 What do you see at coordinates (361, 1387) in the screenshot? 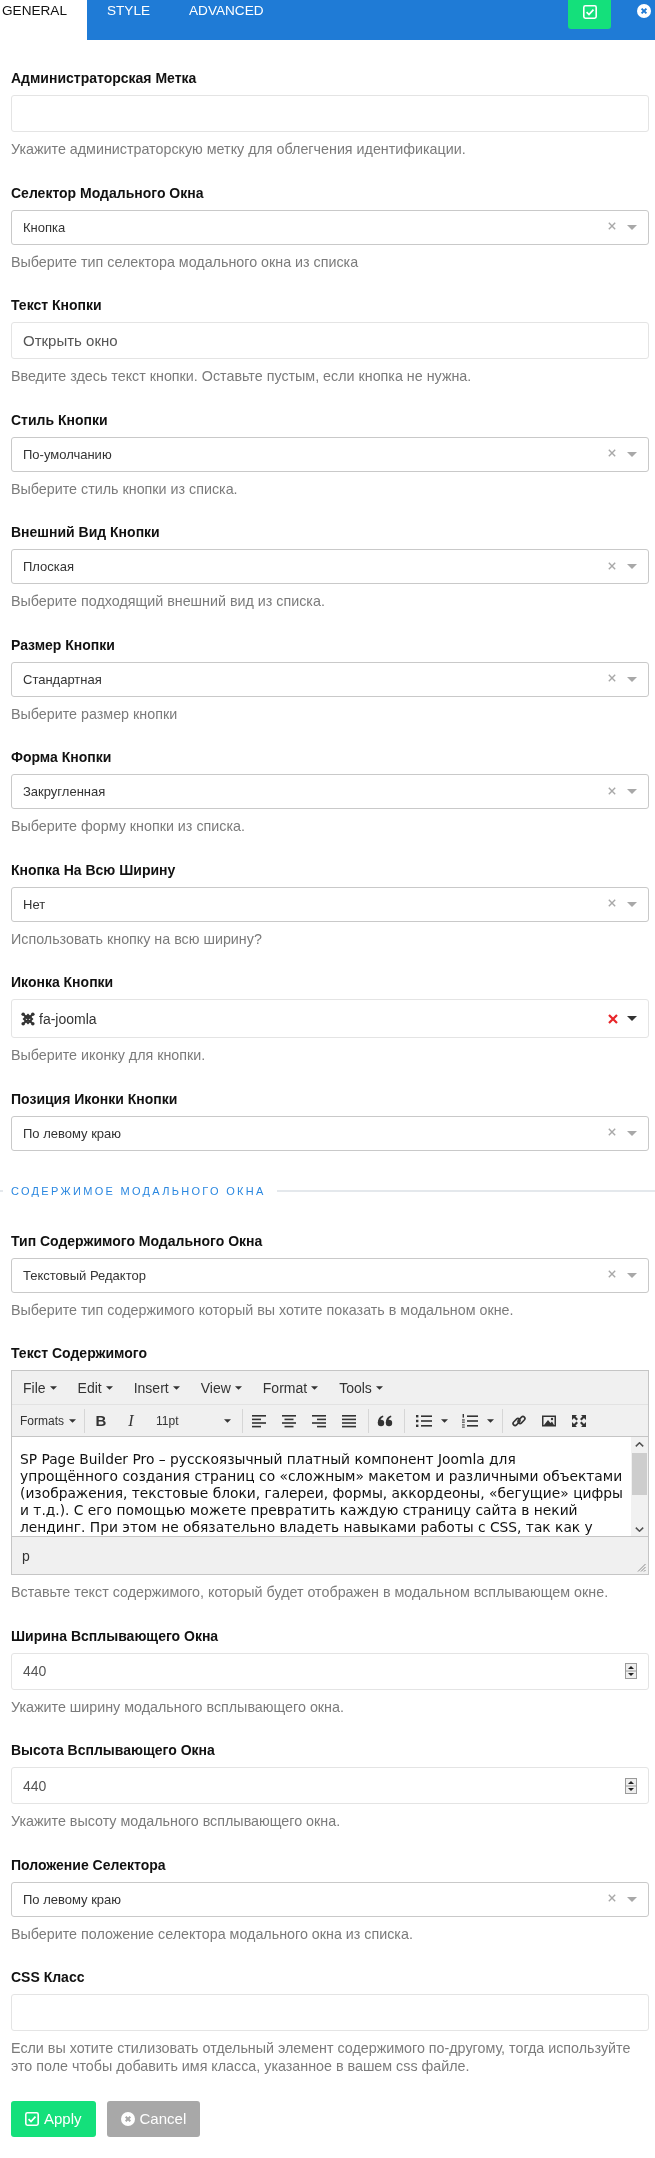
I see `menu-item: Tools` at bounding box center [361, 1387].